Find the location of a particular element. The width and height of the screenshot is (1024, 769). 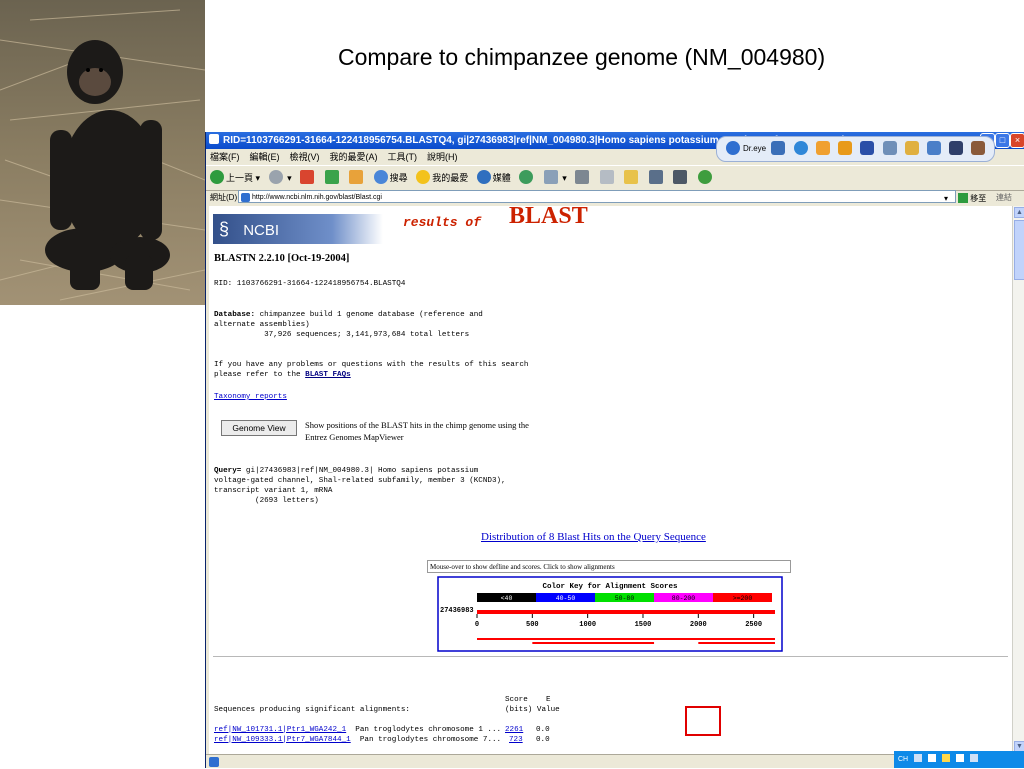

color-key-bin-label: 50-80 is located at coordinates (625, 598).